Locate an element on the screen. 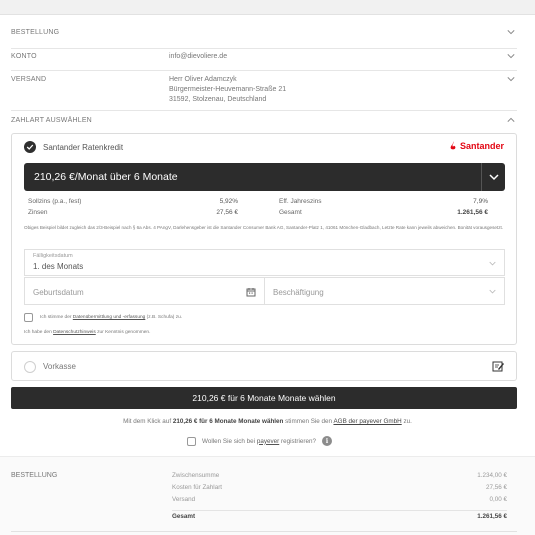 The height and width of the screenshot is (535, 535). agb-middle: stimmen Sie den is located at coordinates (308, 421).